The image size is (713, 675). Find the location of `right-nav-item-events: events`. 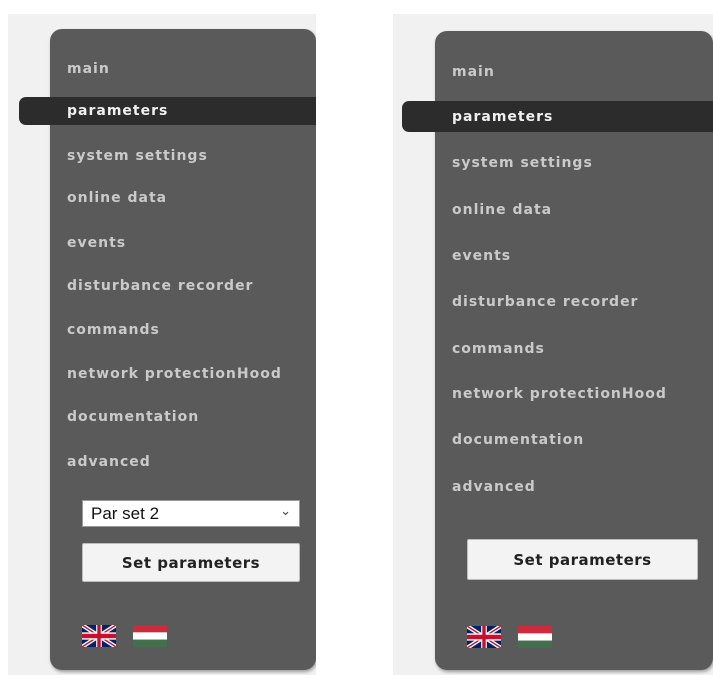

right-nav-item-events: events is located at coordinates (481, 256).